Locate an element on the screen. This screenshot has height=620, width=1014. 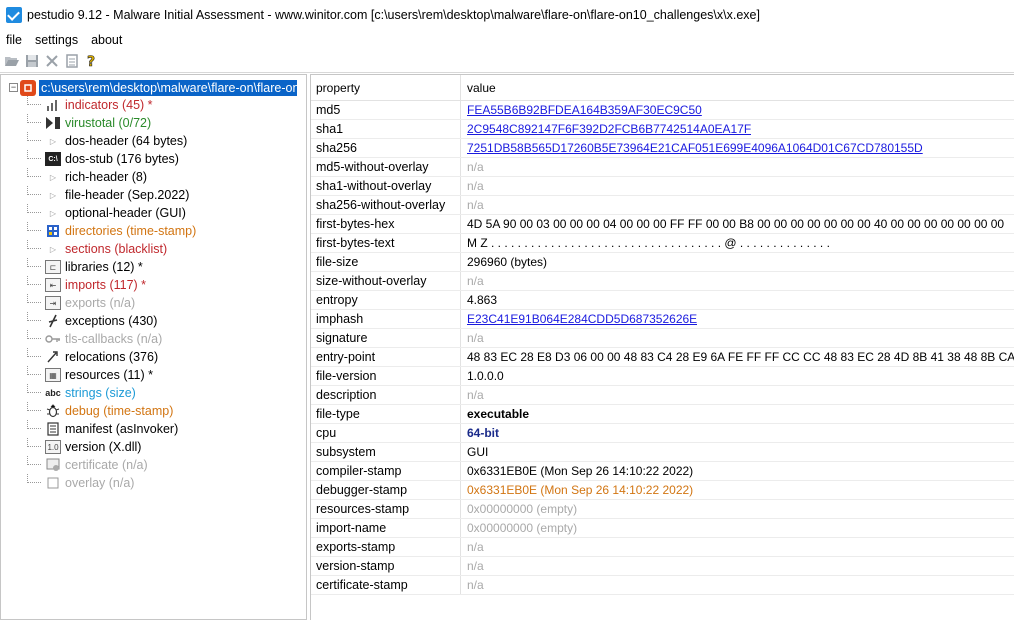
tree-item-imports: ⇤ imports (117) * is located at coordinates (153, 285).